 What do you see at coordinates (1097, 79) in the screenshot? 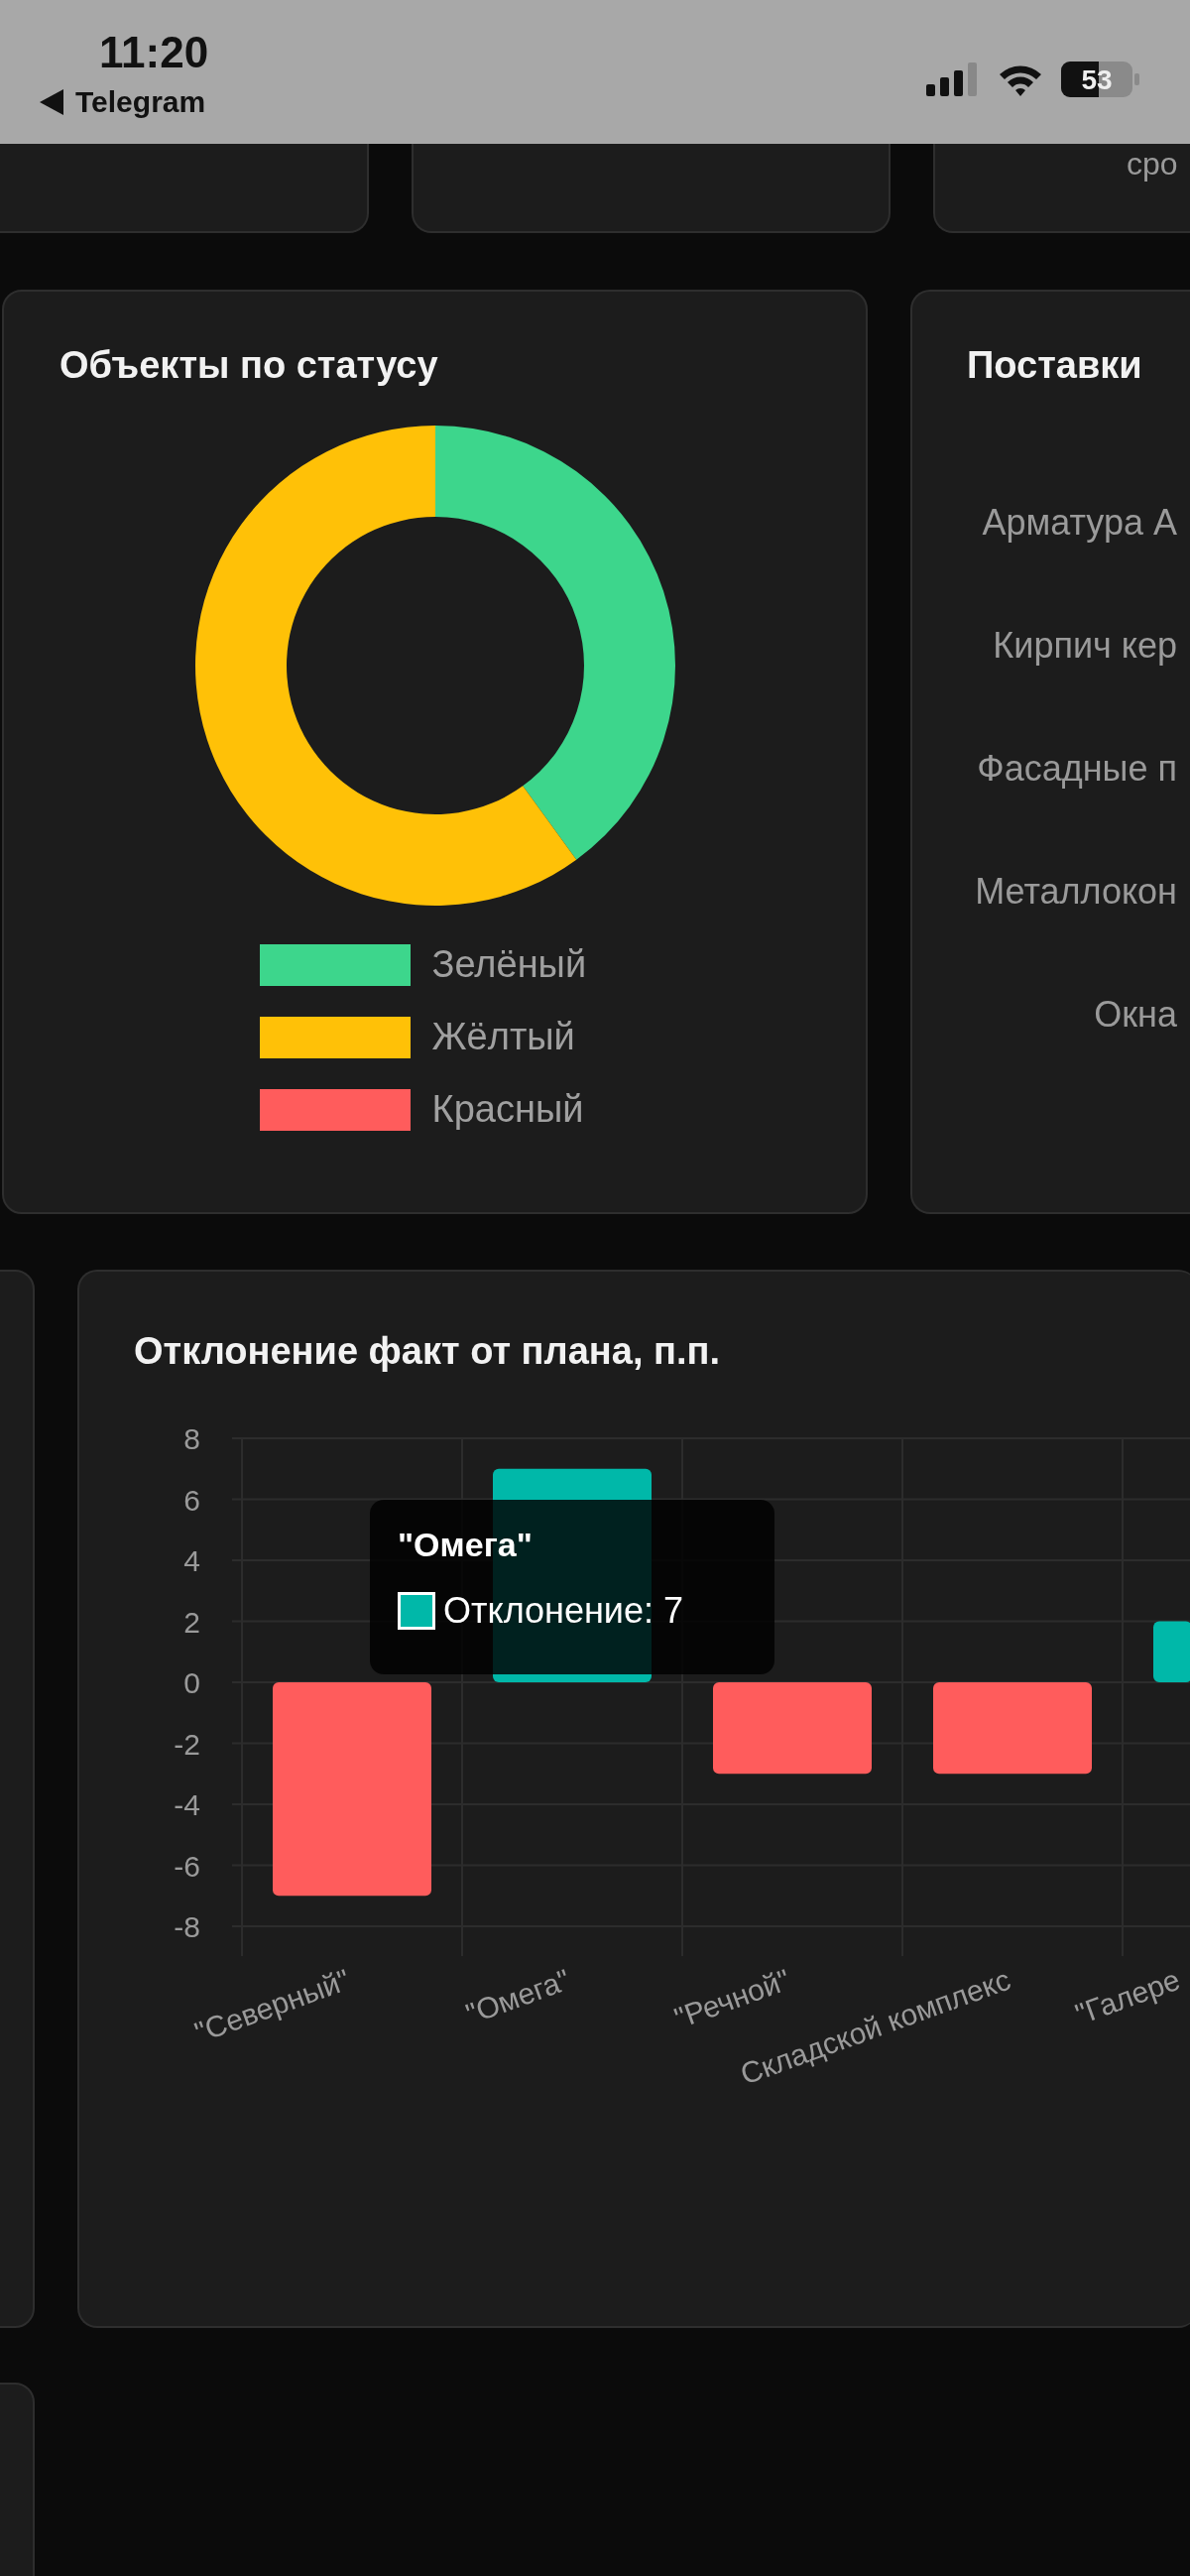
I see `battery-percentage: 53` at bounding box center [1097, 79].